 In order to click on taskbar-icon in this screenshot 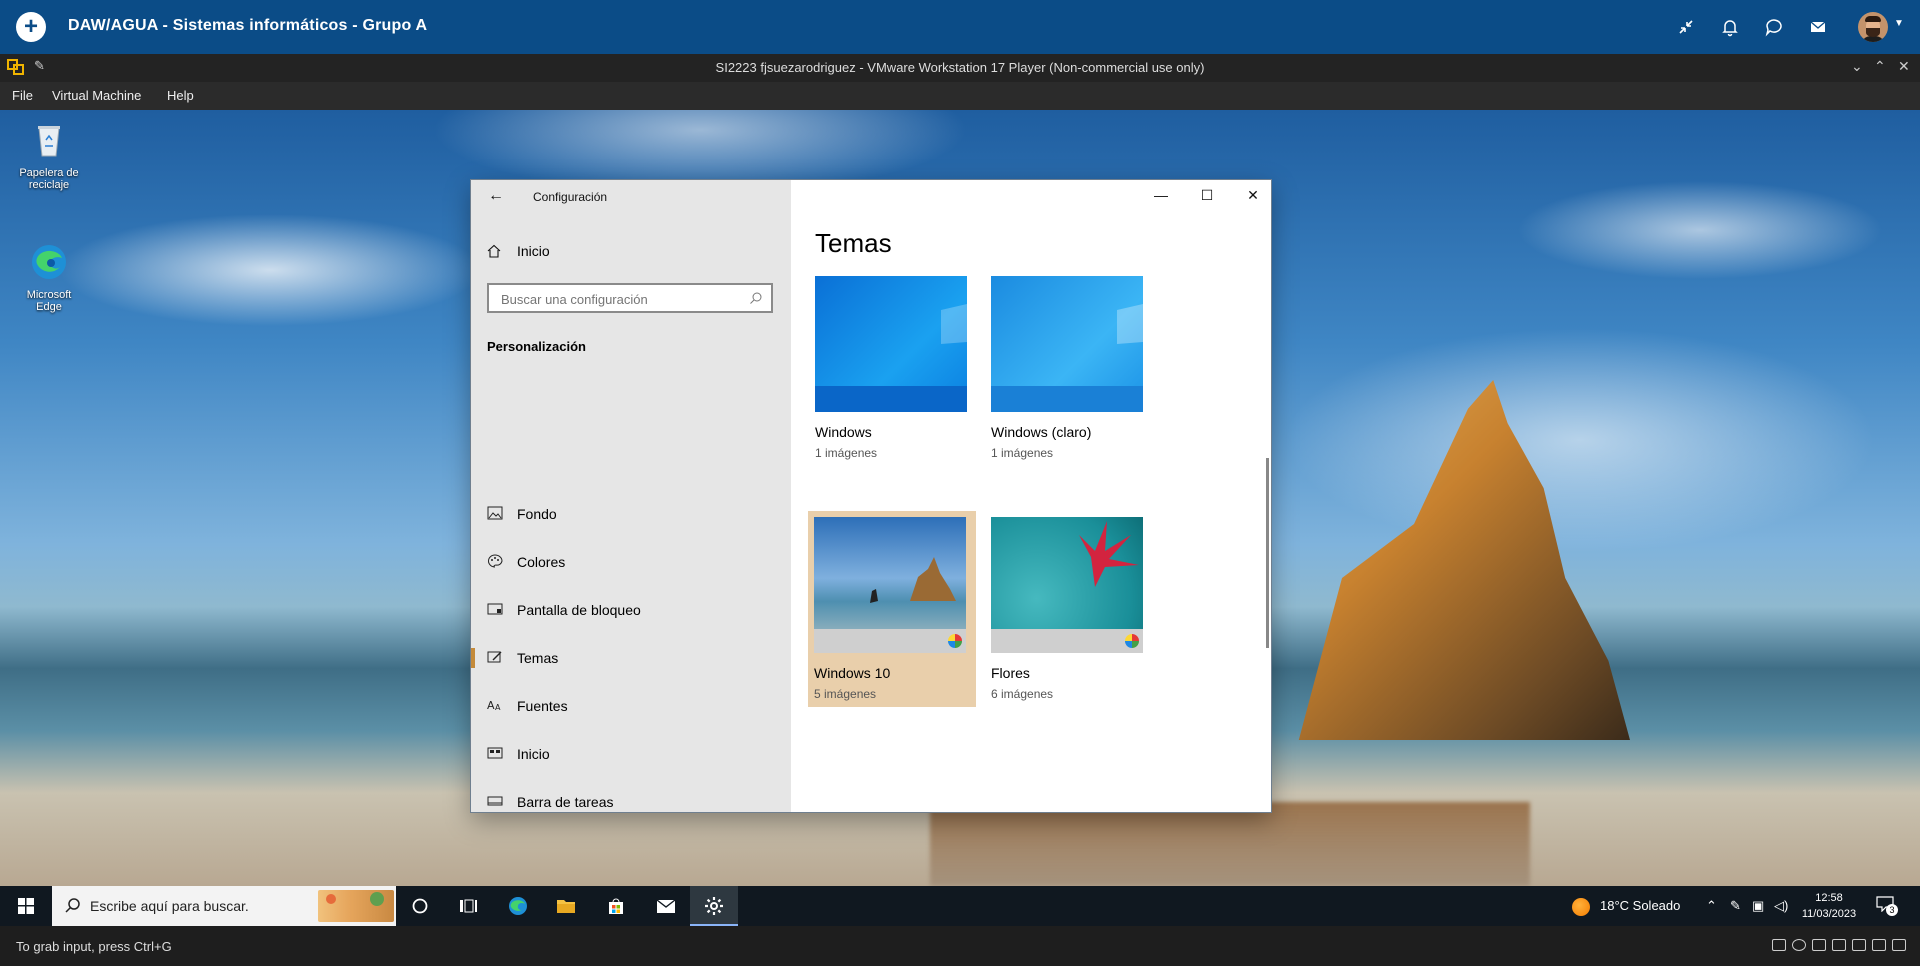, I will do `click(495, 801)`.